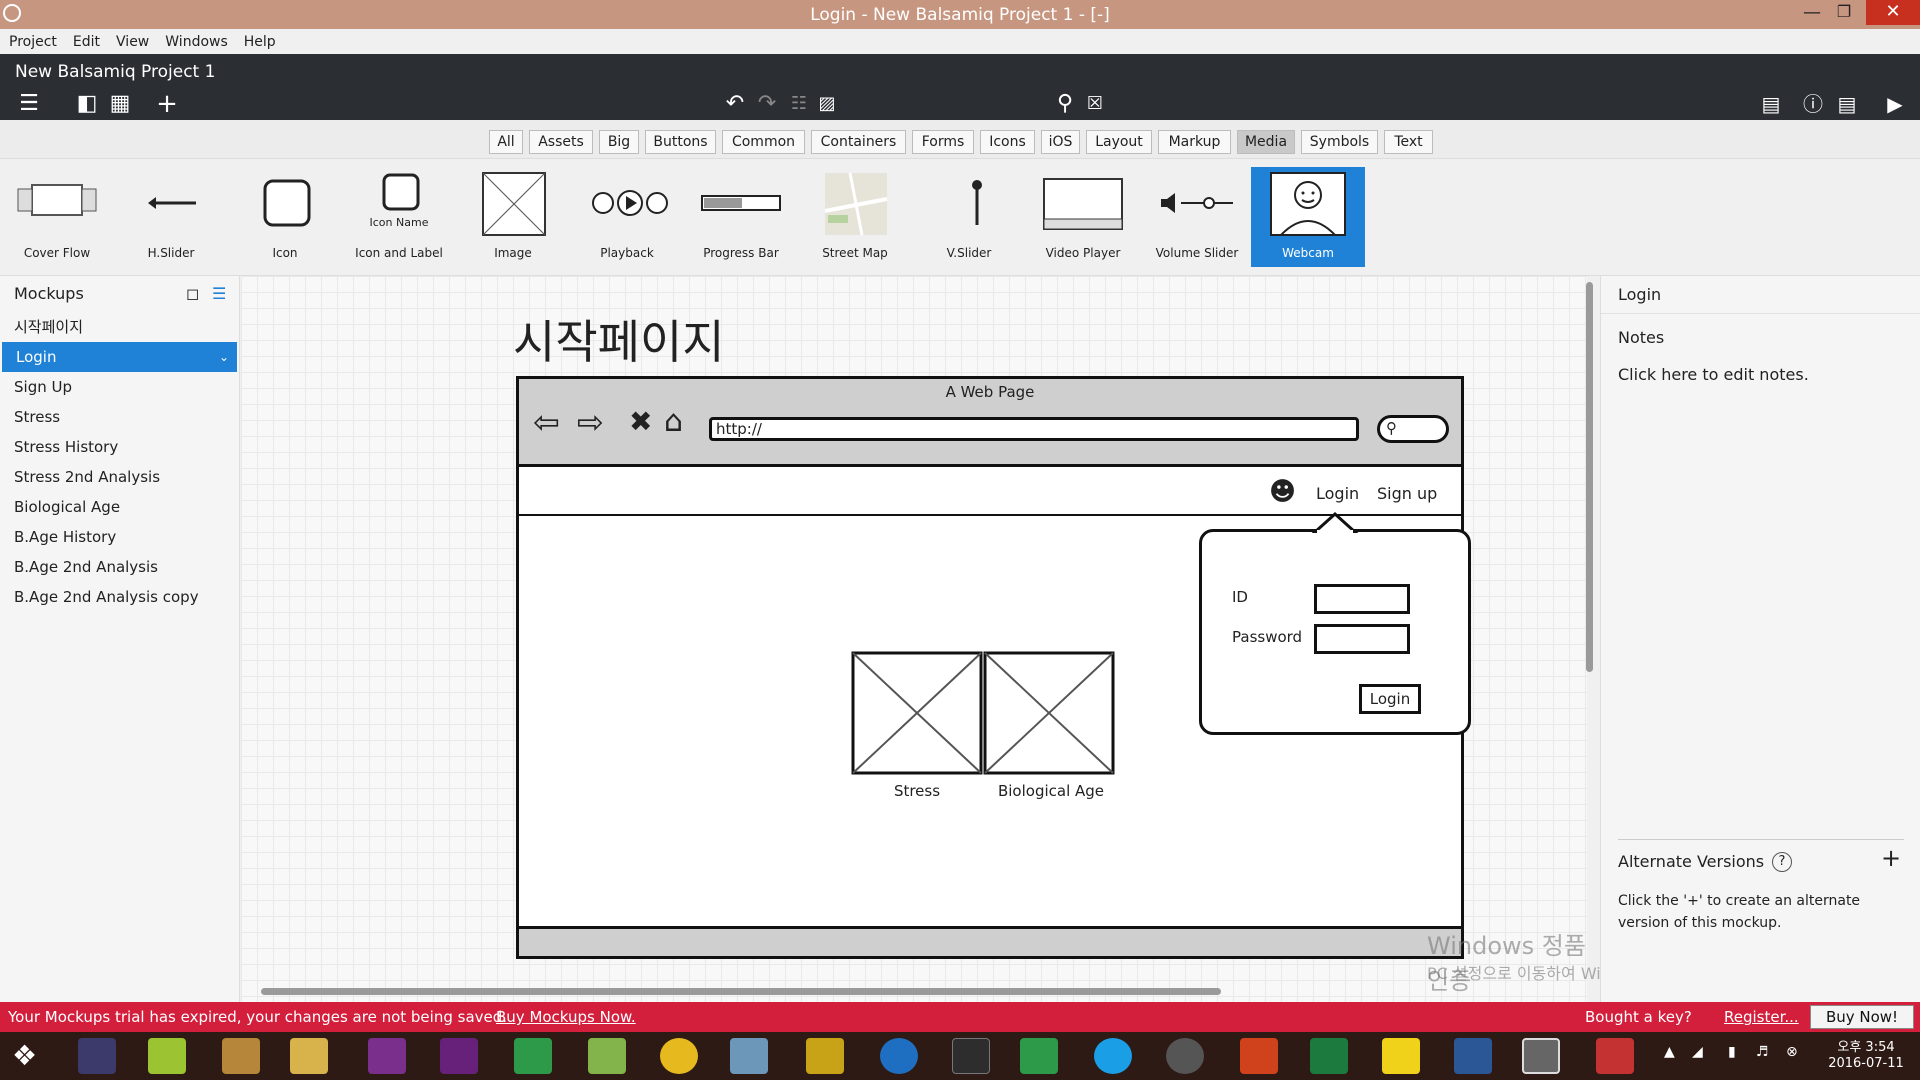  Describe the element at coordinates (120, 104) in the screenshot. I see `grid-view-icon: ▦` at that location.